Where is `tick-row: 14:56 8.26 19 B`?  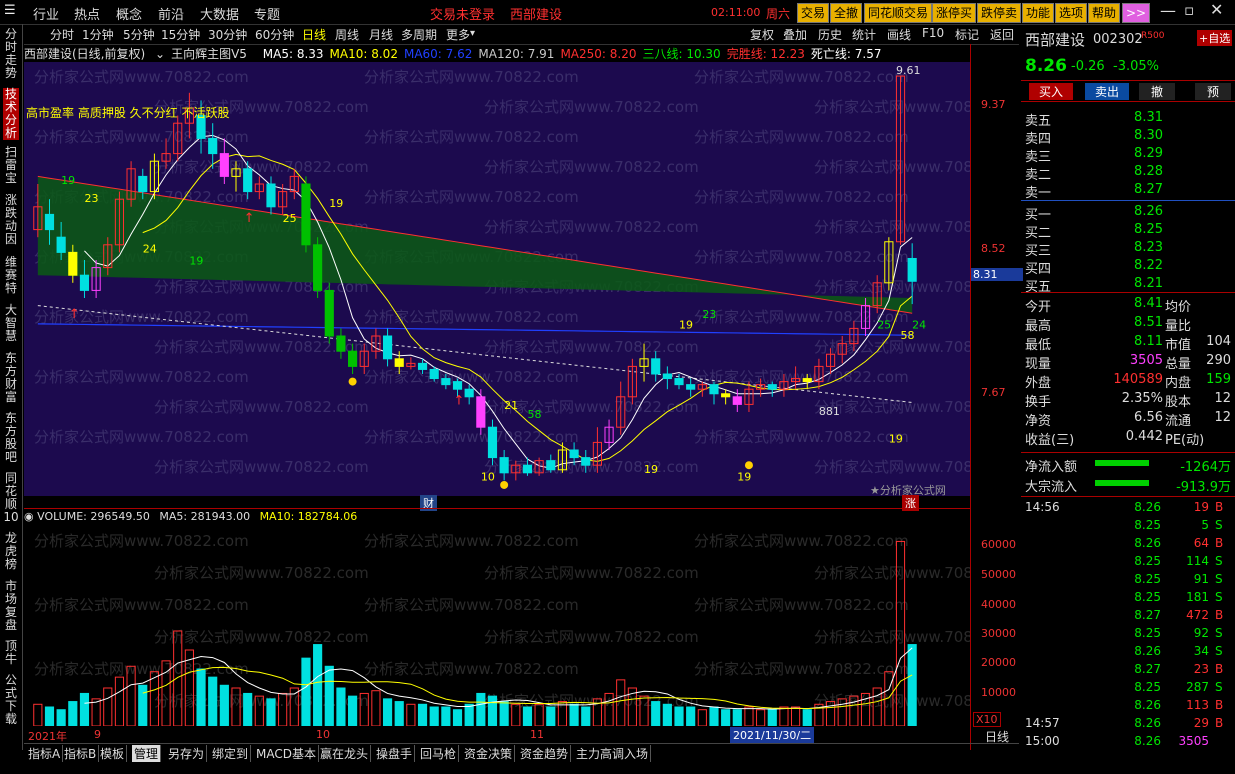
tick-row: 14:56 8.26 19 B is located at coordinates (1128, 509).